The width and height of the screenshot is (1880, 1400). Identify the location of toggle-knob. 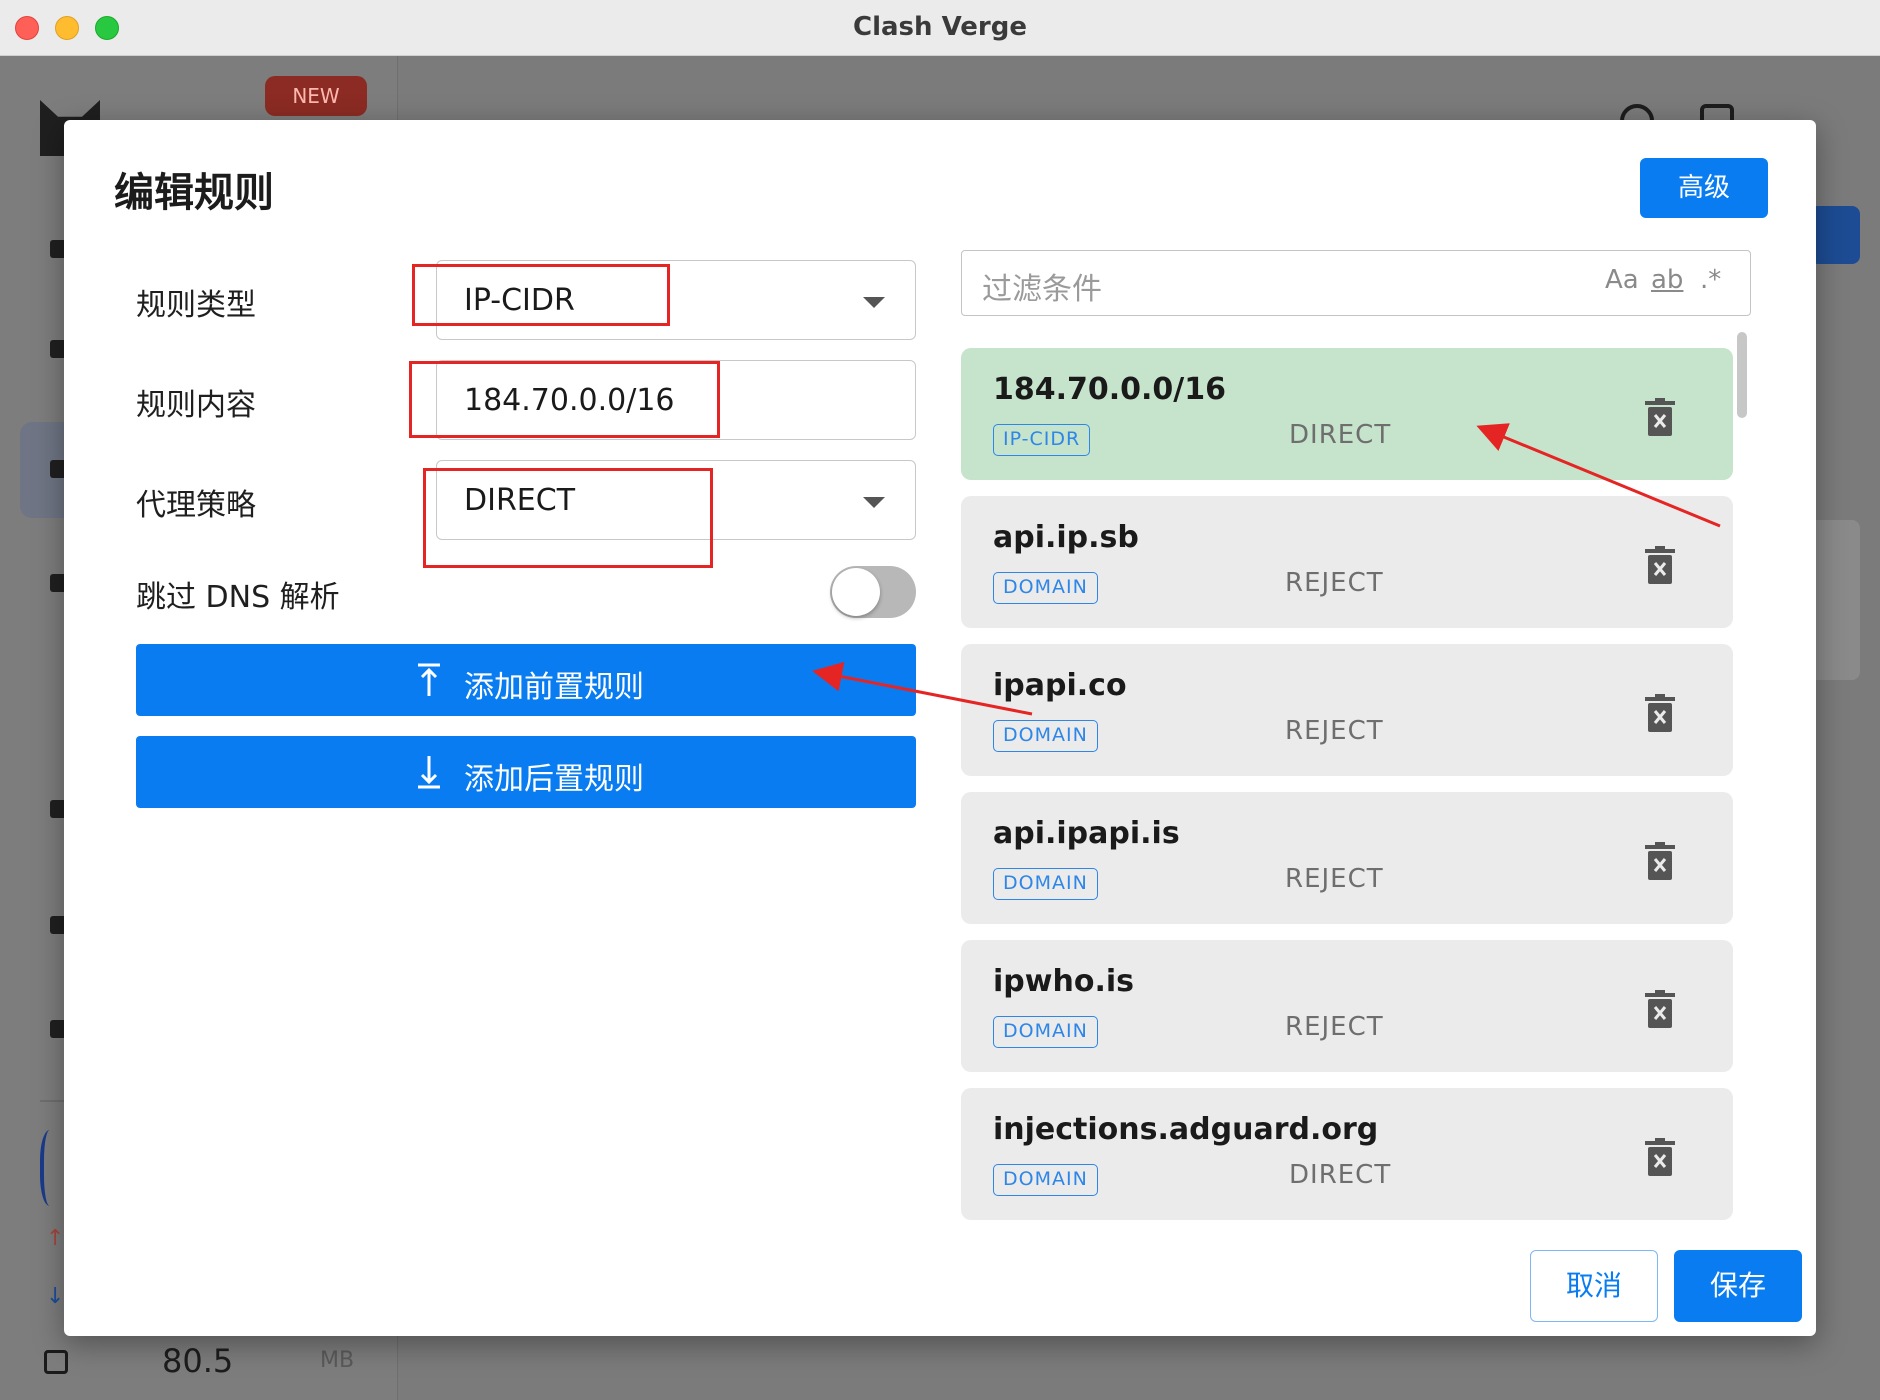
(856, 592).